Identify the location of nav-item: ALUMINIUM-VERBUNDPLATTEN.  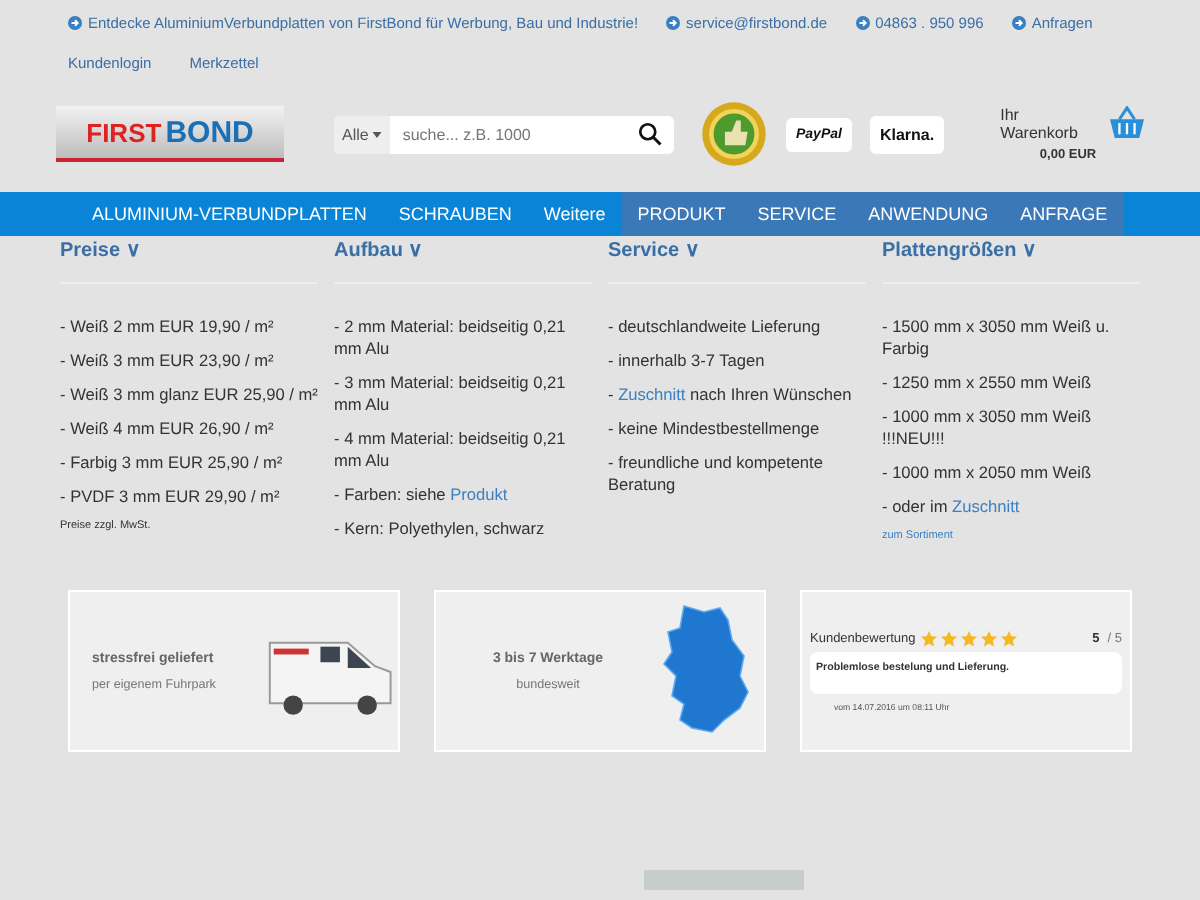
(229, 214).